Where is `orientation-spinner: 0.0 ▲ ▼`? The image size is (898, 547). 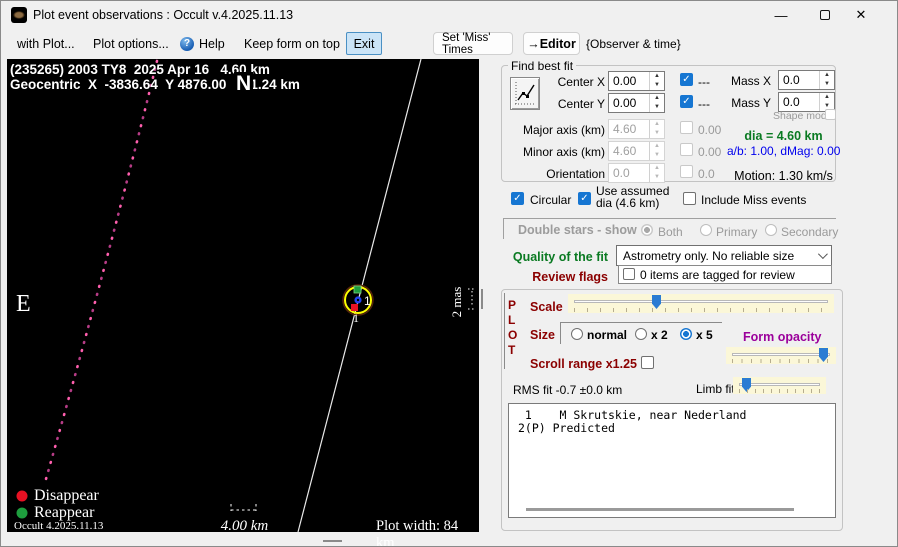 orientation-spinner: 0.0 ▲ ▼ is located at coordinates (636, 173).